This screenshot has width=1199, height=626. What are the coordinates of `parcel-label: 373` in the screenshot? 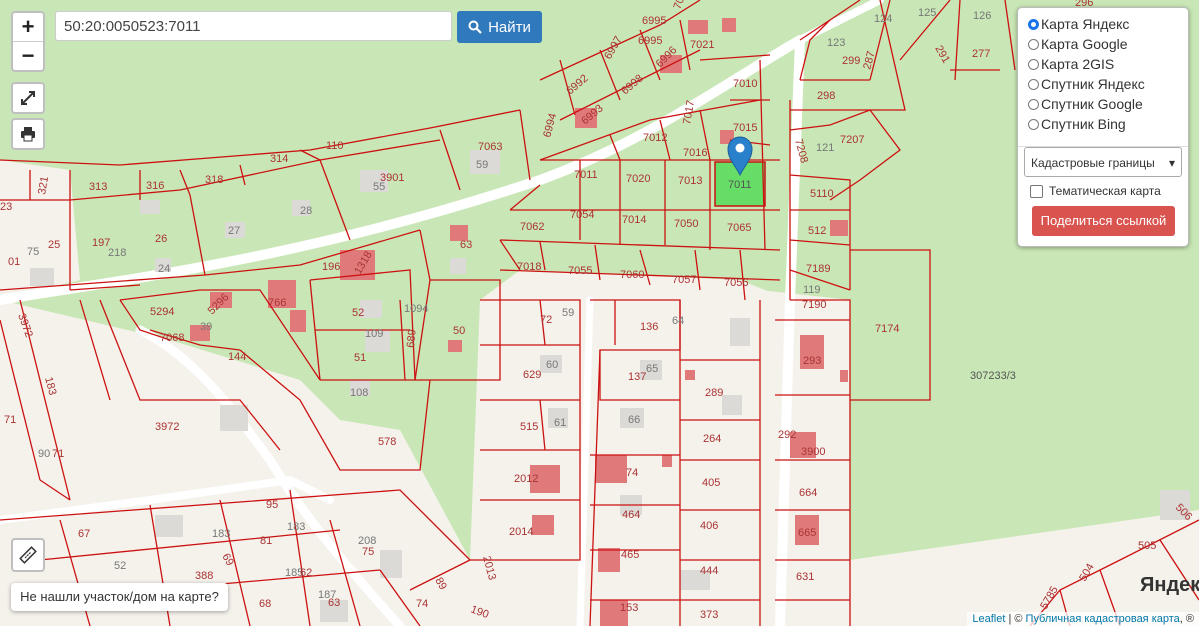 It's located at (709, 615).